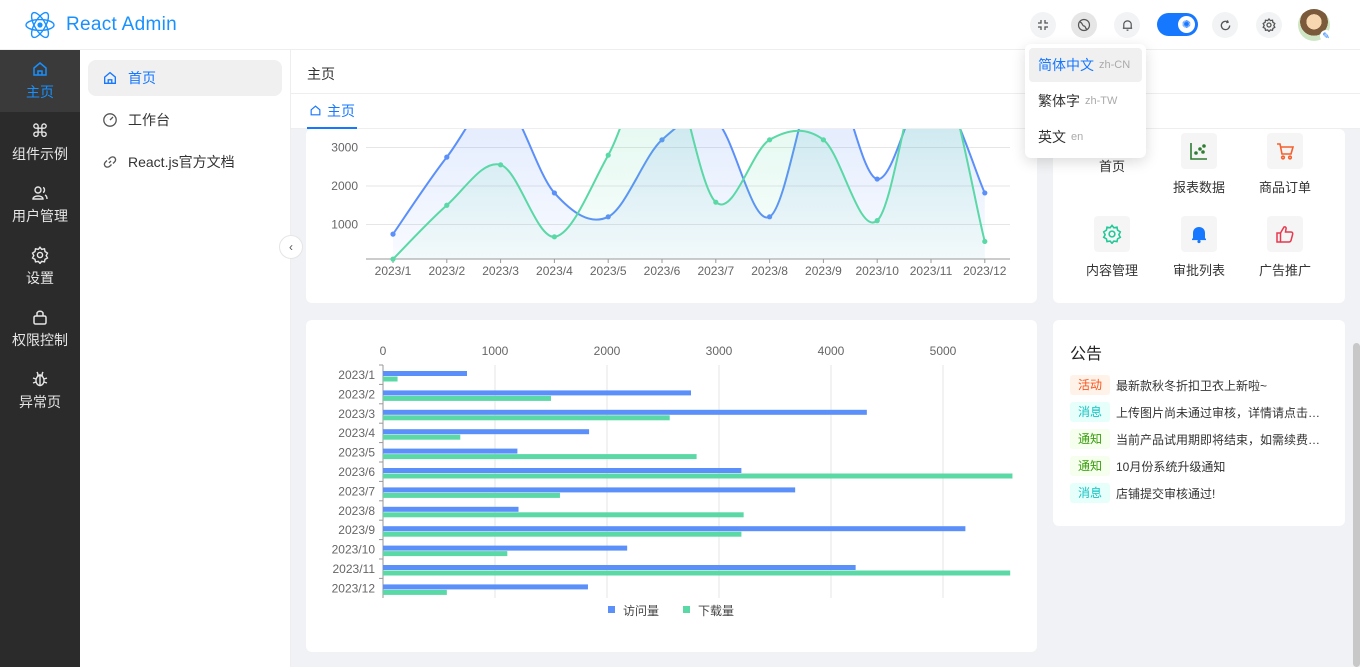  What do you see at coordinates (1052, 137) in the screenshot?
I see `language-label: 英文` at bounding box center [1052, 137].